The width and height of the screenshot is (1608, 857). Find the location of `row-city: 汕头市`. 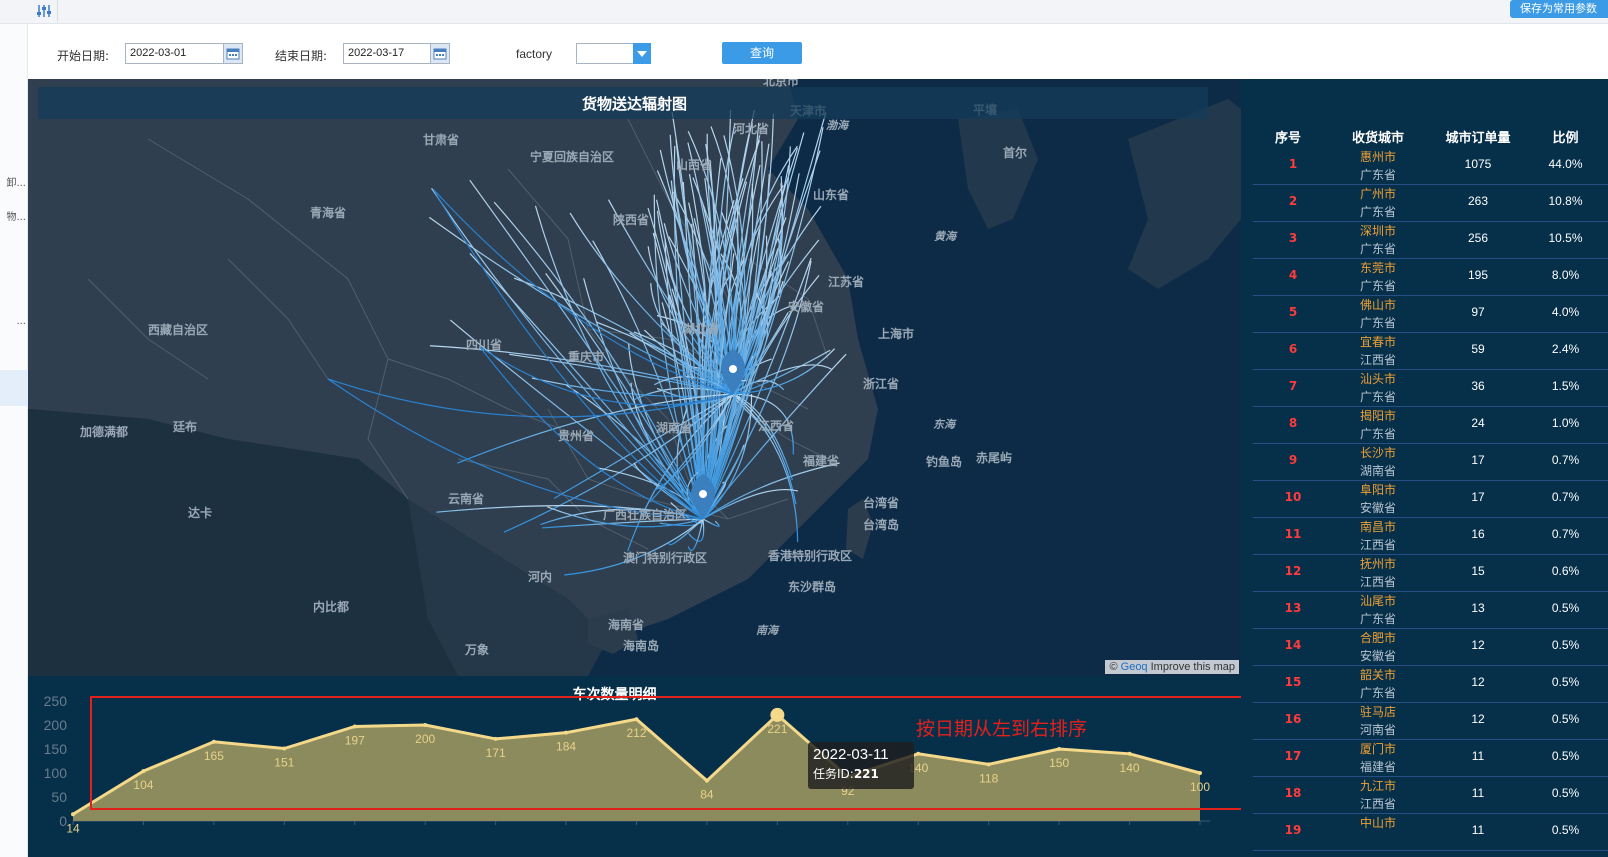

row-city: 汕头市 is located at coordinates (1377, 379).